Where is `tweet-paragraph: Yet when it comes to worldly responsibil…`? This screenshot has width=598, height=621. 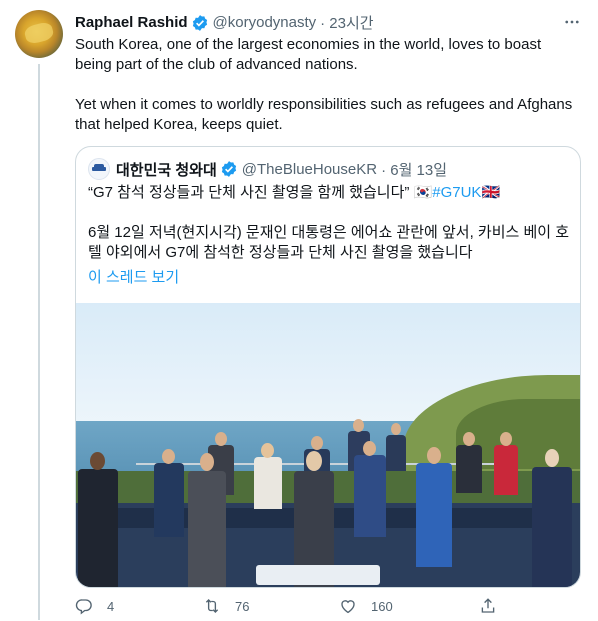
tweet-paragraph: Yet when it comes to worldly responsibil… is located at coordinates (324, 114).